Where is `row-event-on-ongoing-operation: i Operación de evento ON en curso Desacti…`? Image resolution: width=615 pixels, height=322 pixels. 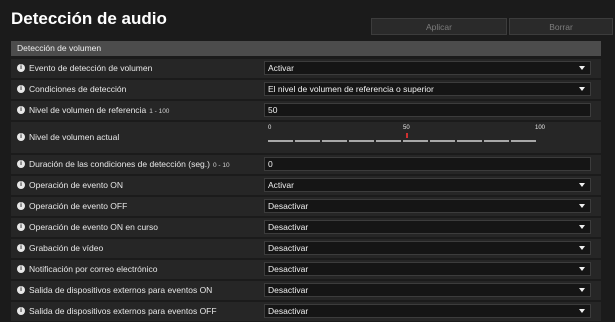
row-event-on-ongoing-operation: i Operación de evento ON en curso Desacti… is located at coordinates (306, 227).